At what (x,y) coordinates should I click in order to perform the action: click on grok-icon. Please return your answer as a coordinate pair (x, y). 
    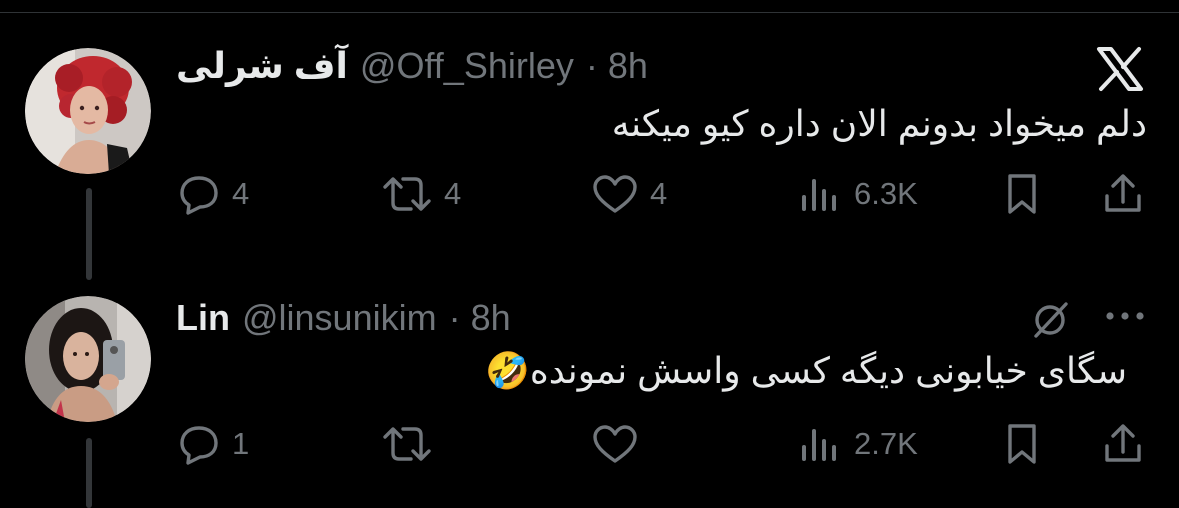
    Looking at the image, I should click on (1051, 322).